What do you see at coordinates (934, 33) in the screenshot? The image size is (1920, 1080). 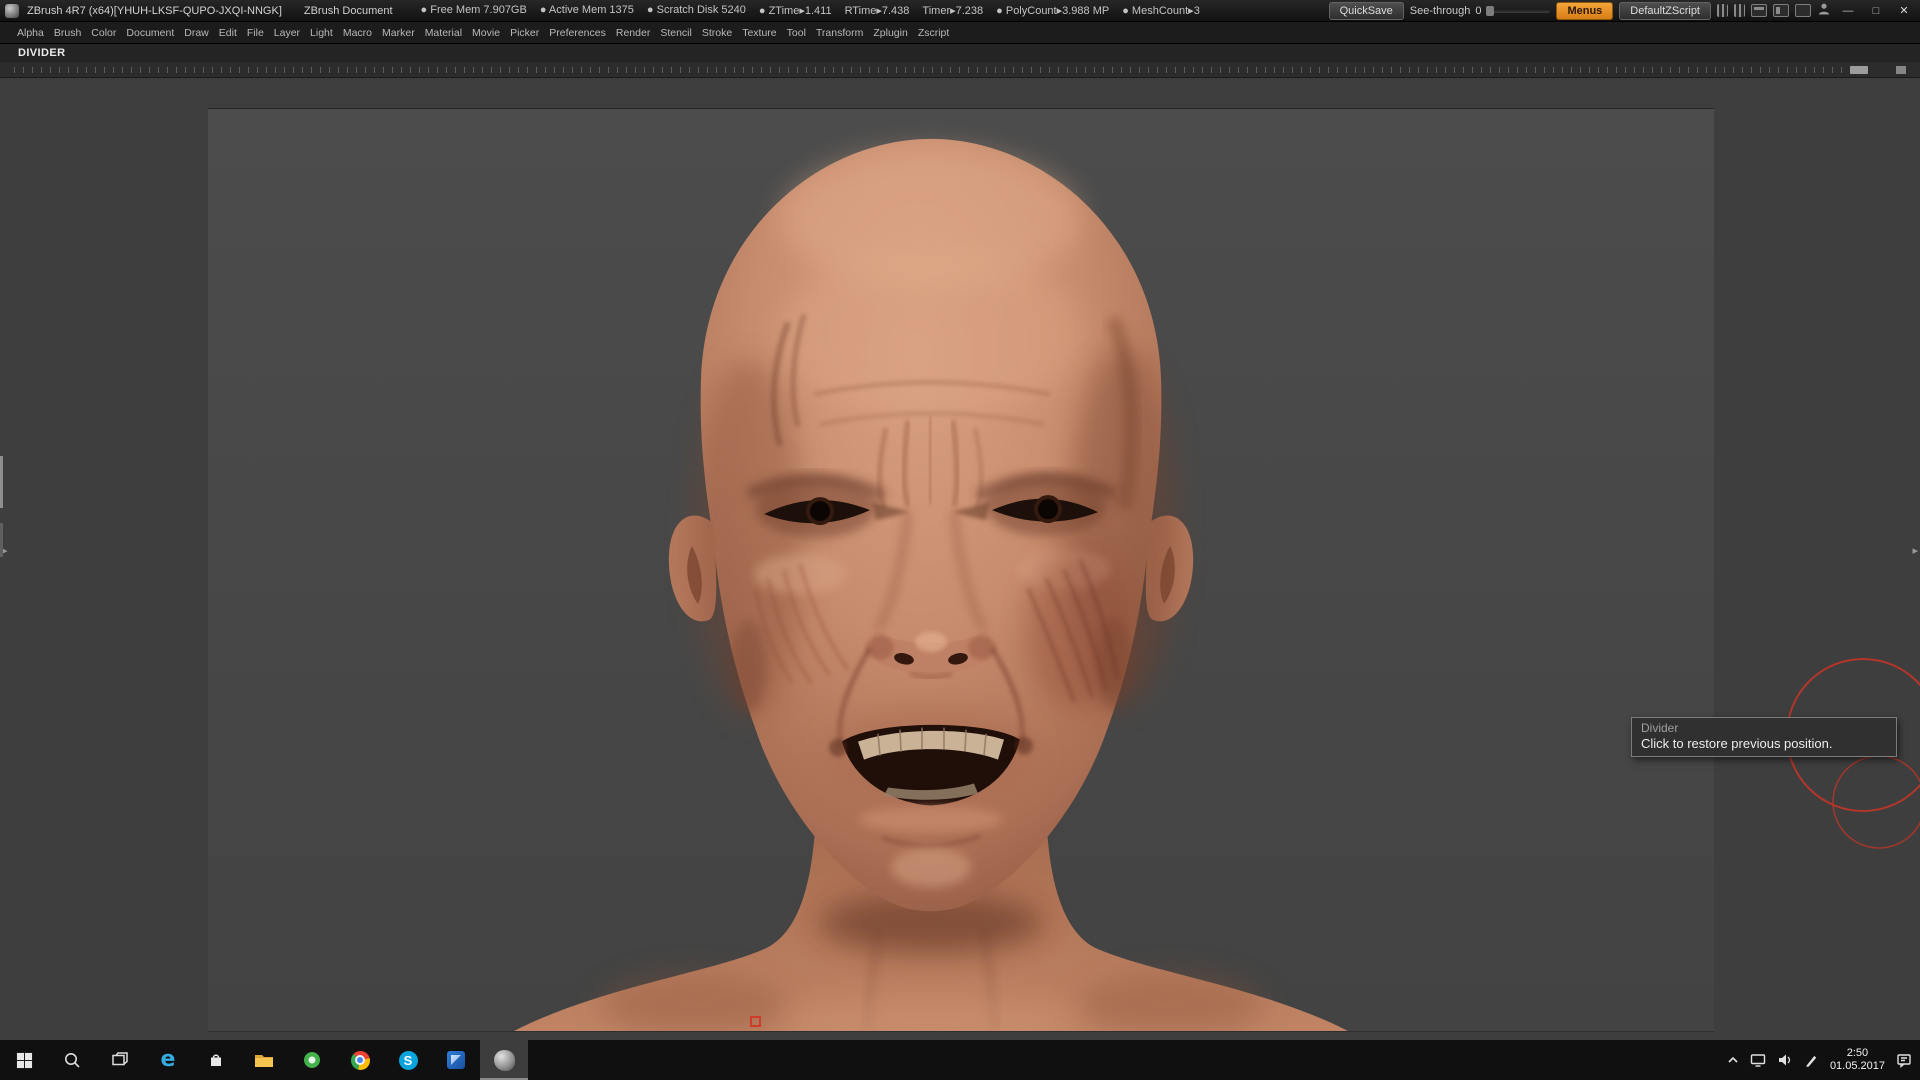 I see `menu-item: Zscript` at bounding box center [934, 33].